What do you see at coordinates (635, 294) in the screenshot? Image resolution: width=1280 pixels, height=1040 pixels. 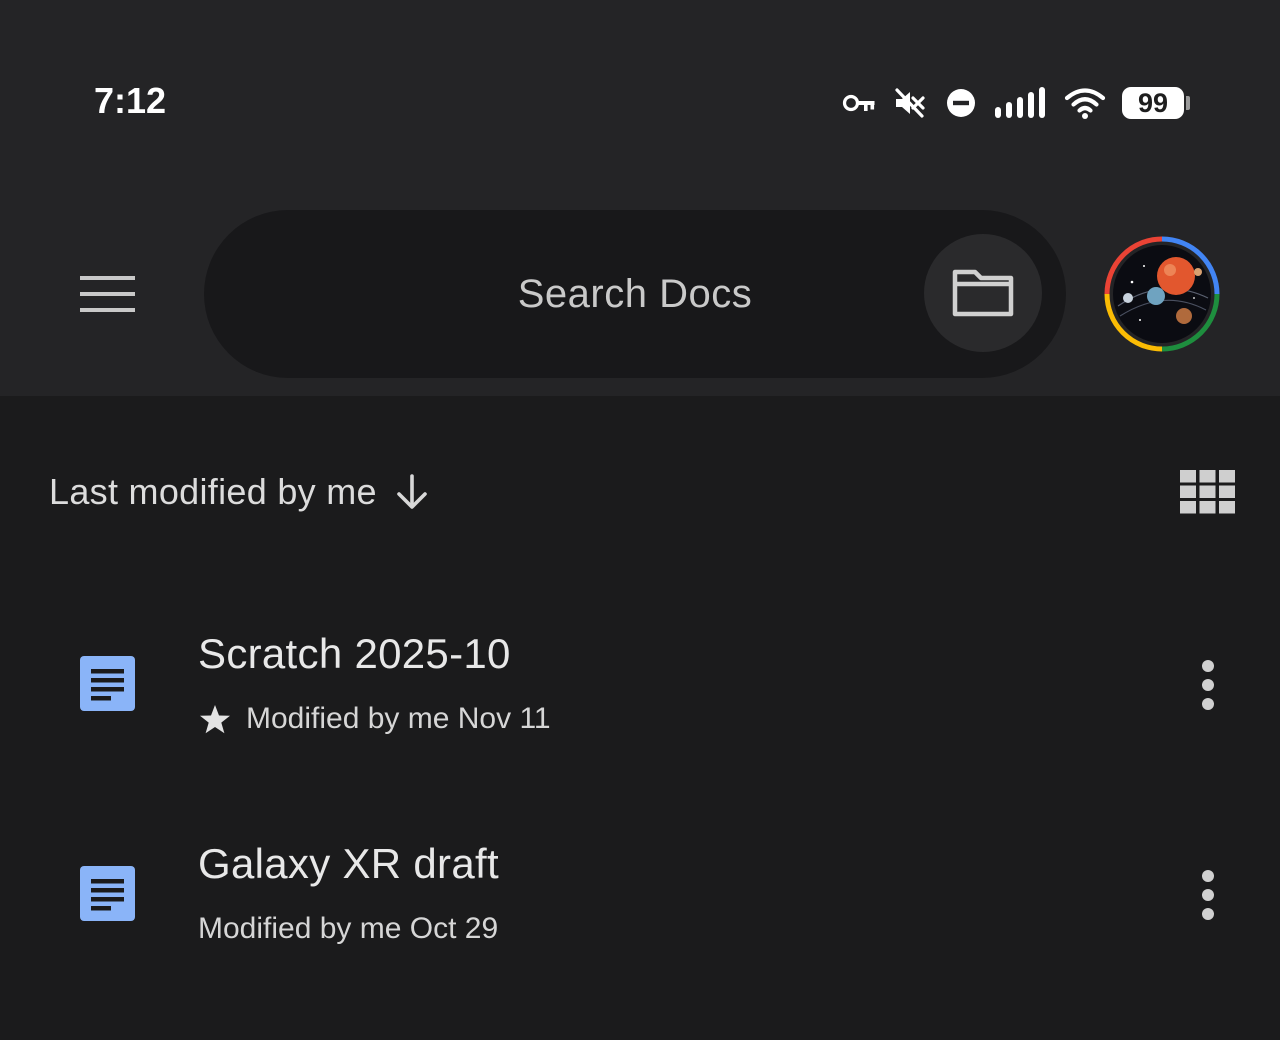 I see `search-bar: Search Docs` at bounding box center [635, 294].